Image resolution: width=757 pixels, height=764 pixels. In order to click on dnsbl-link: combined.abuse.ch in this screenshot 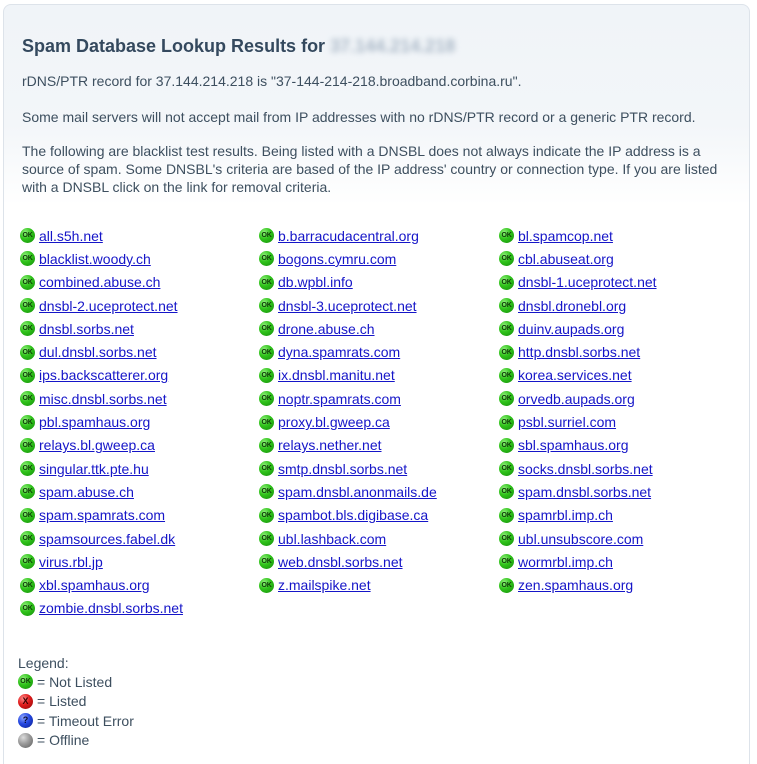, I will do `click(99, 282)`.